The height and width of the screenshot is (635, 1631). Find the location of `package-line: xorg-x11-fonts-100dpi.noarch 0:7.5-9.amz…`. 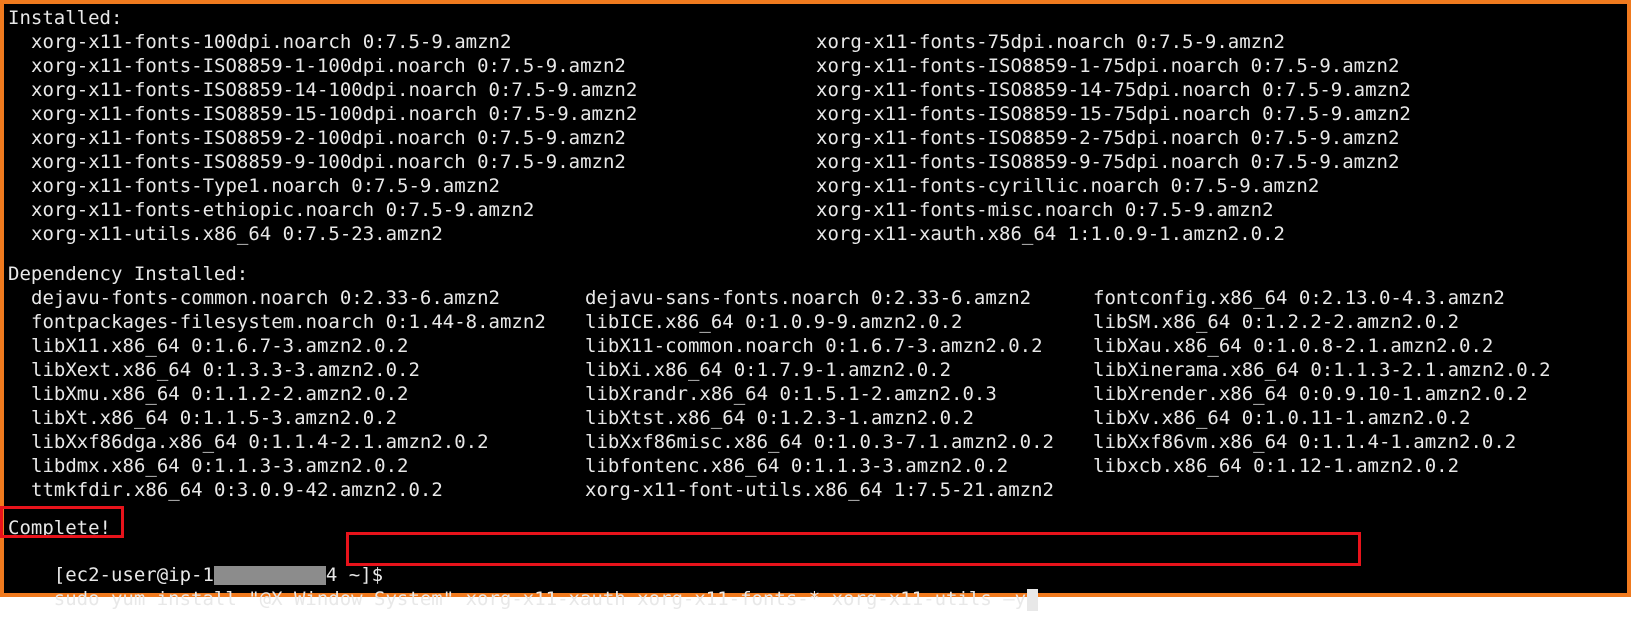

package-line: xorg-x11-fonts-100dpi.noarch 0:7.5-9.amz… is located at coordinates (271, 42).